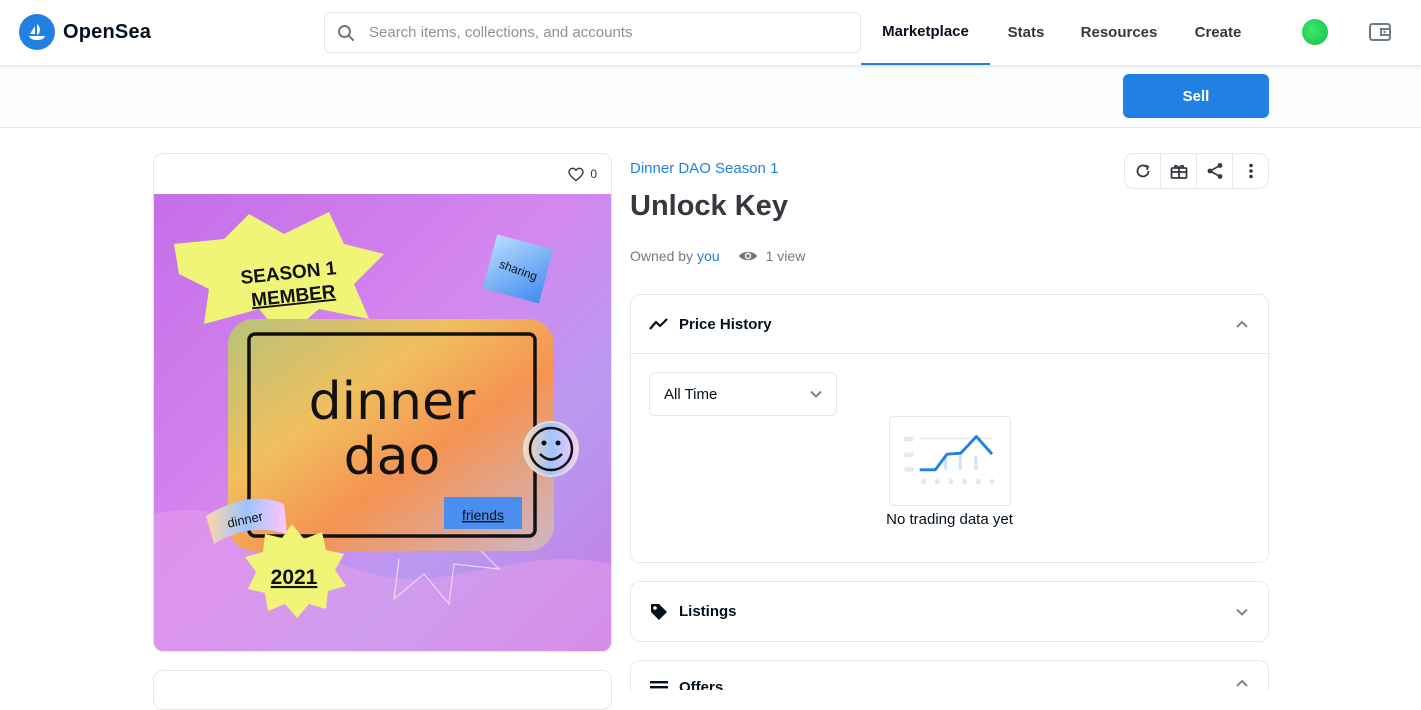 The image size is (1421, 710). What do you see at coordinates (925, 32) in the screenshot?
I see `nav-marketplace: Marketplace` at bounding box center [925, 32].